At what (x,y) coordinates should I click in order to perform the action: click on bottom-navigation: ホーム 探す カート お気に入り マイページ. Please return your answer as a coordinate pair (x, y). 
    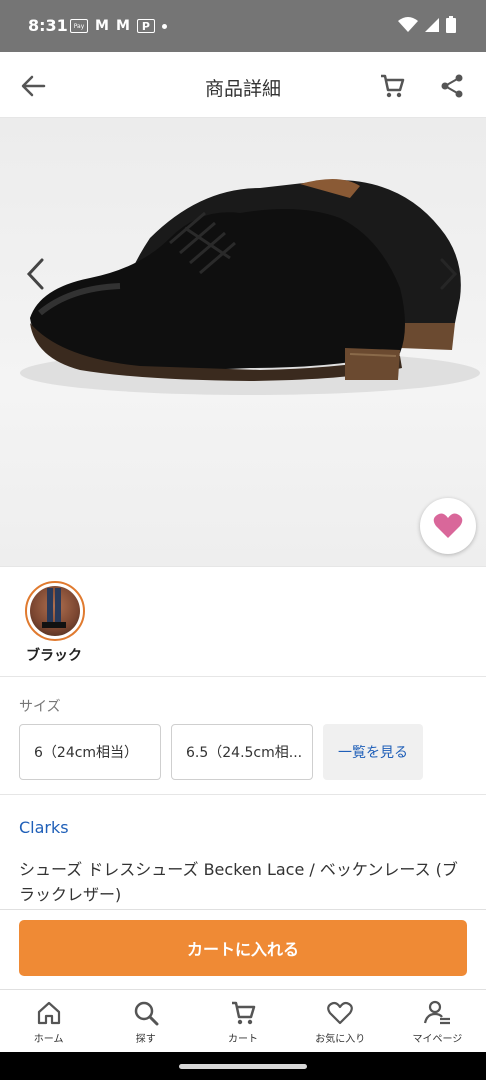
    Looking at the image, I should click on (243, 1020).